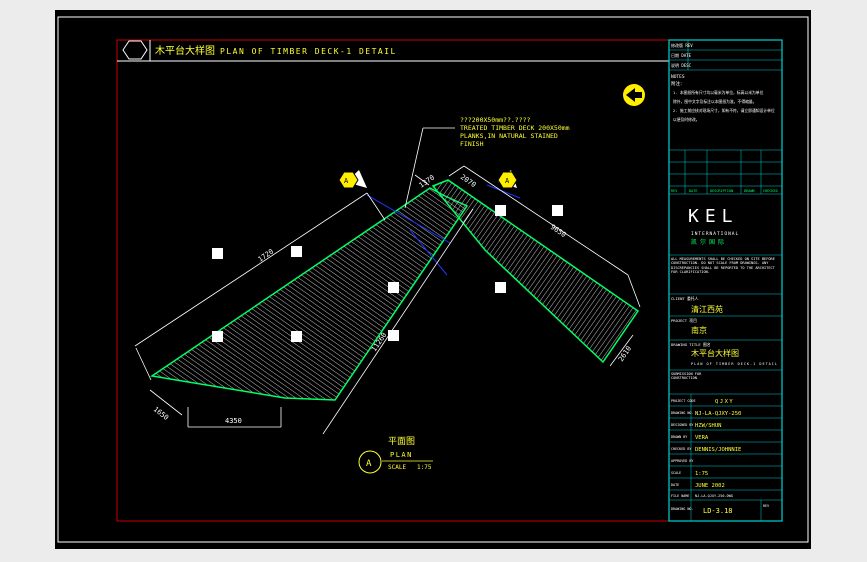  Describe the element at coordinates (682, 45) in the screenshot. I see `svg-text: 修改版 REV` at that location.